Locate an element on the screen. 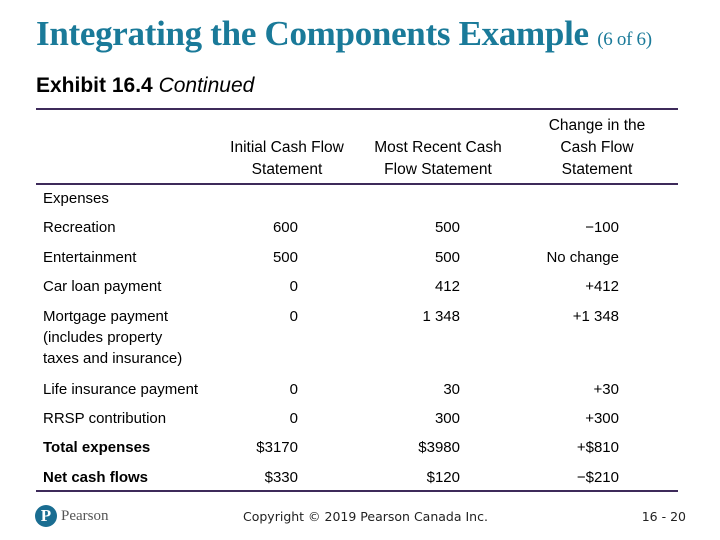 Image resolution: width=720 pixels, height=540 pixels. row-change: +300 is located at coordinates (602, 418).